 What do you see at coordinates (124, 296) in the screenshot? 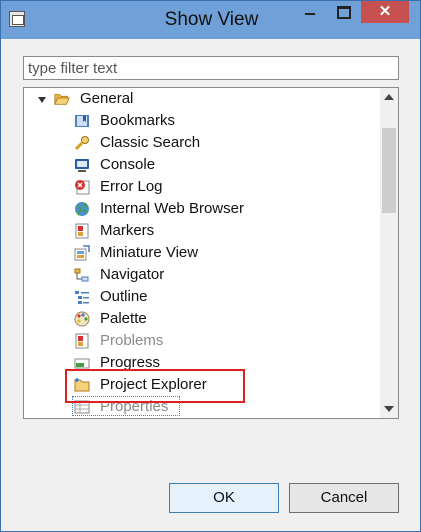
I see `tree-item-label: Outline` at bounding box center [124, 296].